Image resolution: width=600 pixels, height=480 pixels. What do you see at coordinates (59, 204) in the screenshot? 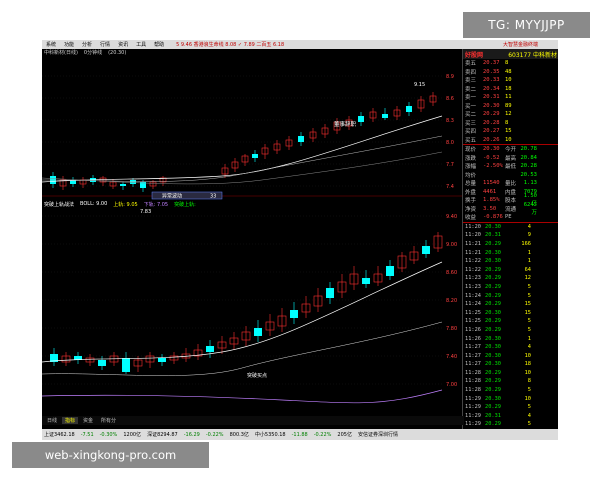
I see `indicator-name: 突破上轨战法` at bounding box center [59, 204].